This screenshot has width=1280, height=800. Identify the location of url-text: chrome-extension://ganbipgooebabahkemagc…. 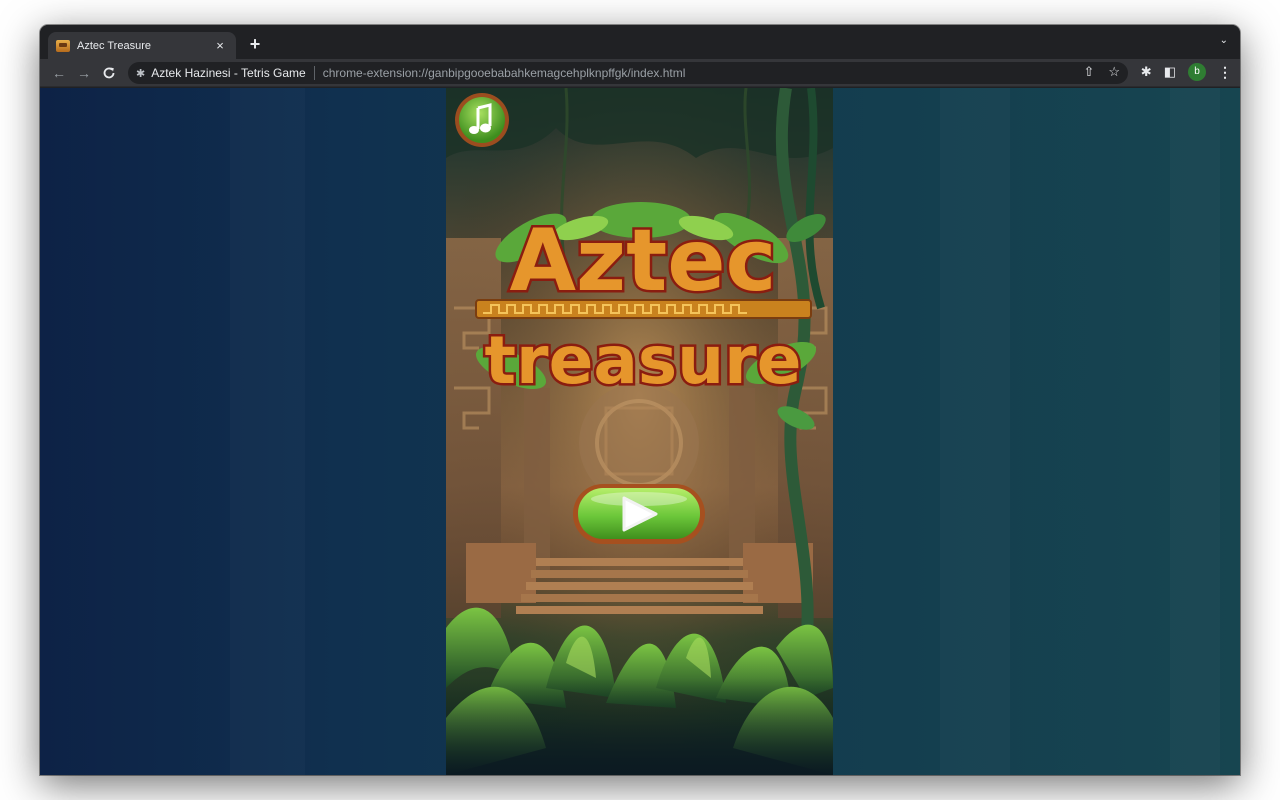
(504, 73).